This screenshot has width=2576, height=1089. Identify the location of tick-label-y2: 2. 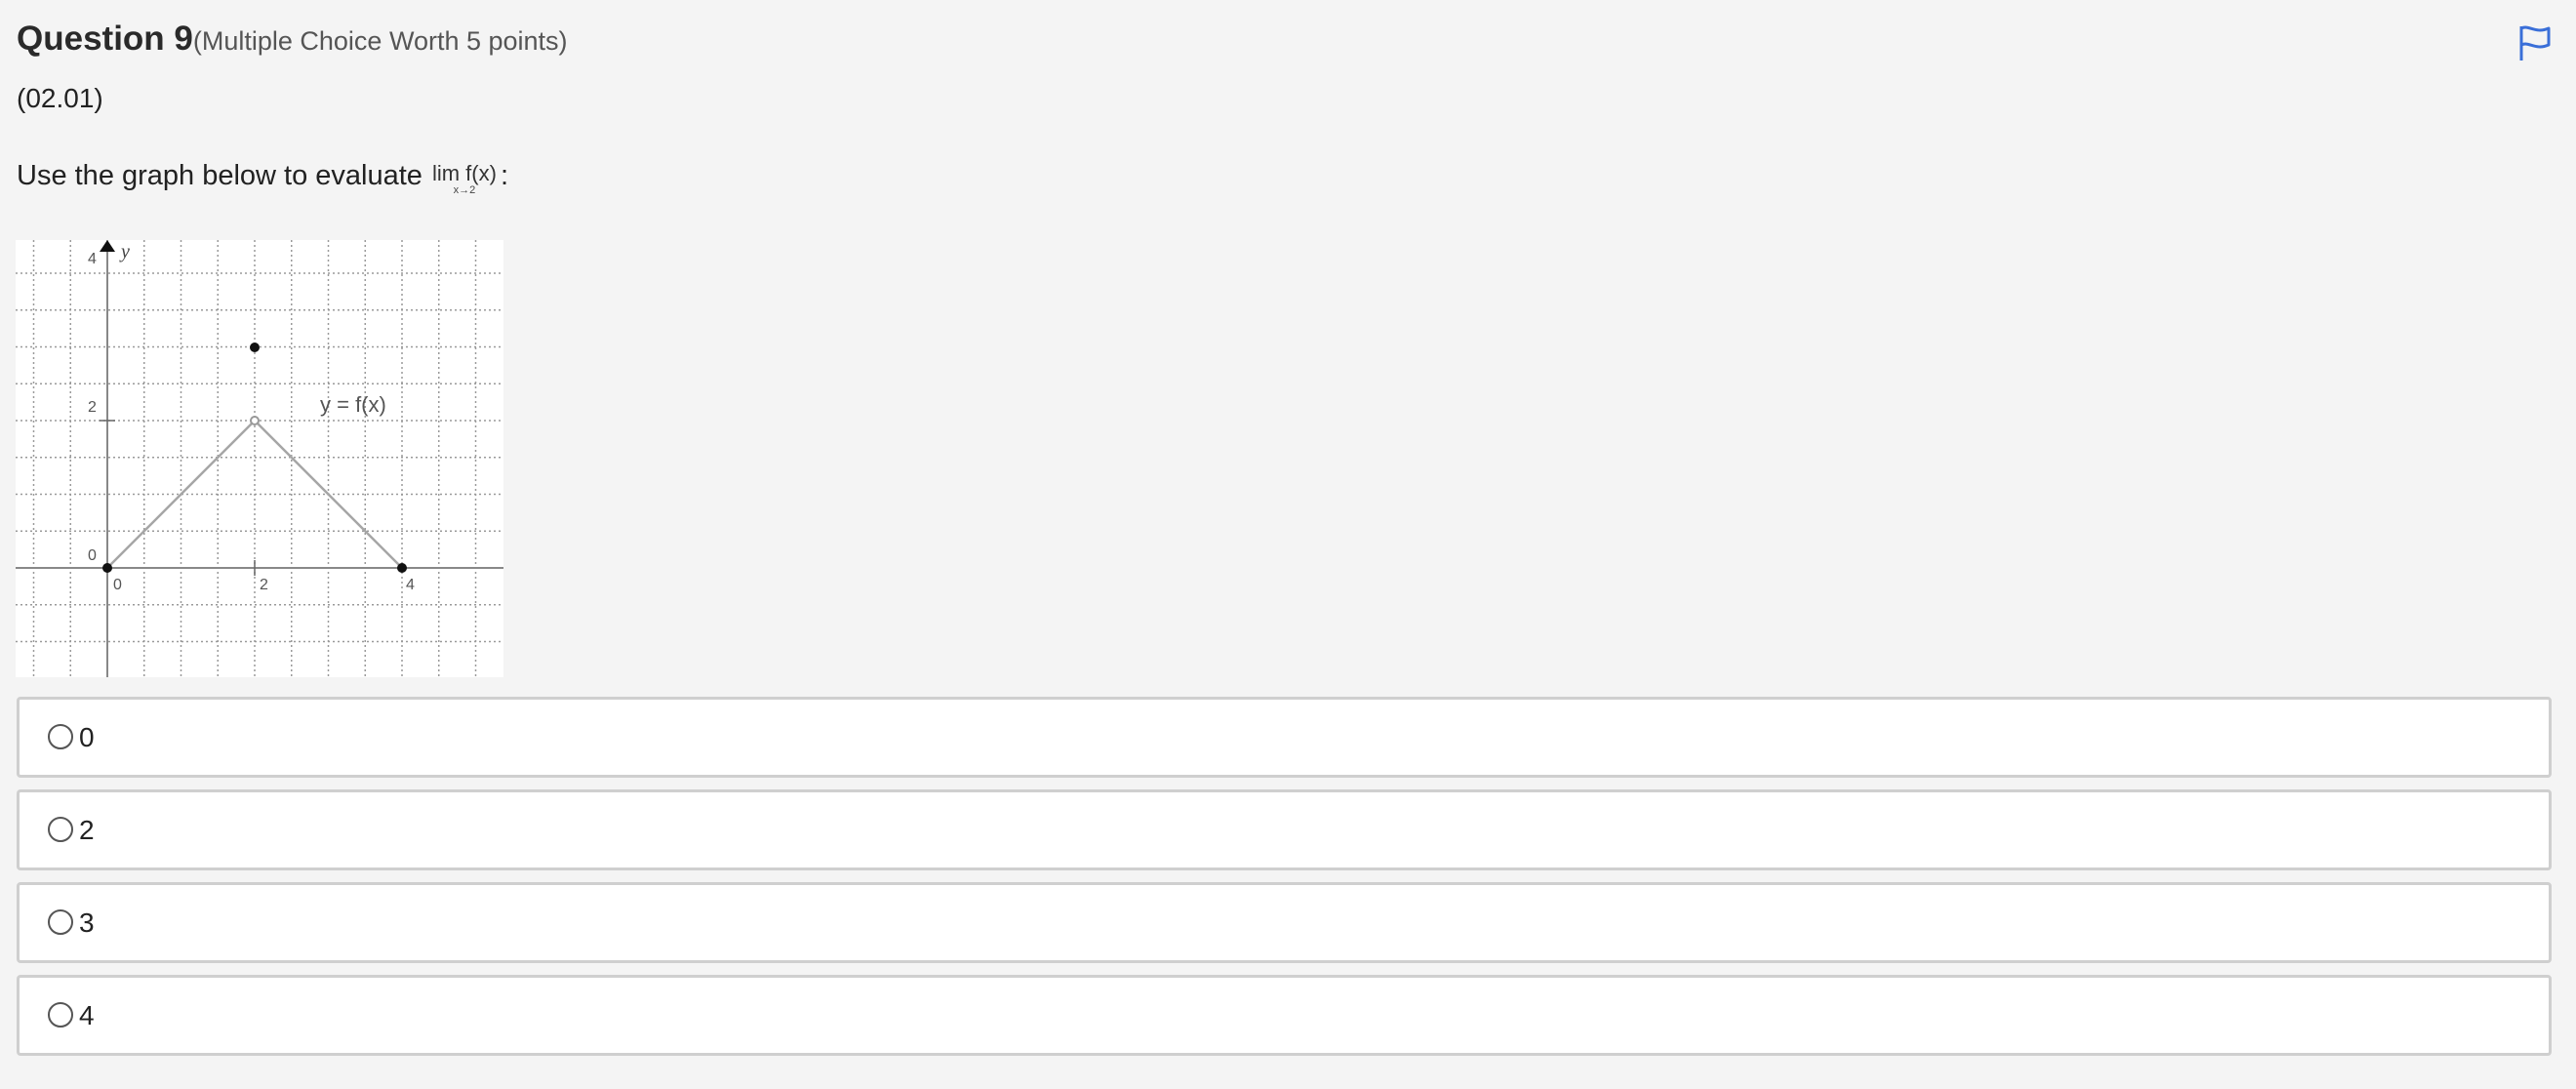
(92, 407).